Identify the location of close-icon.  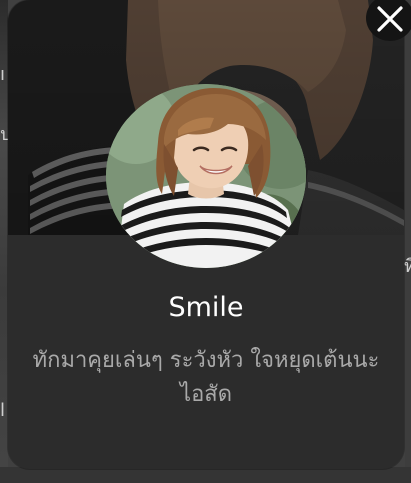
(390, 19).